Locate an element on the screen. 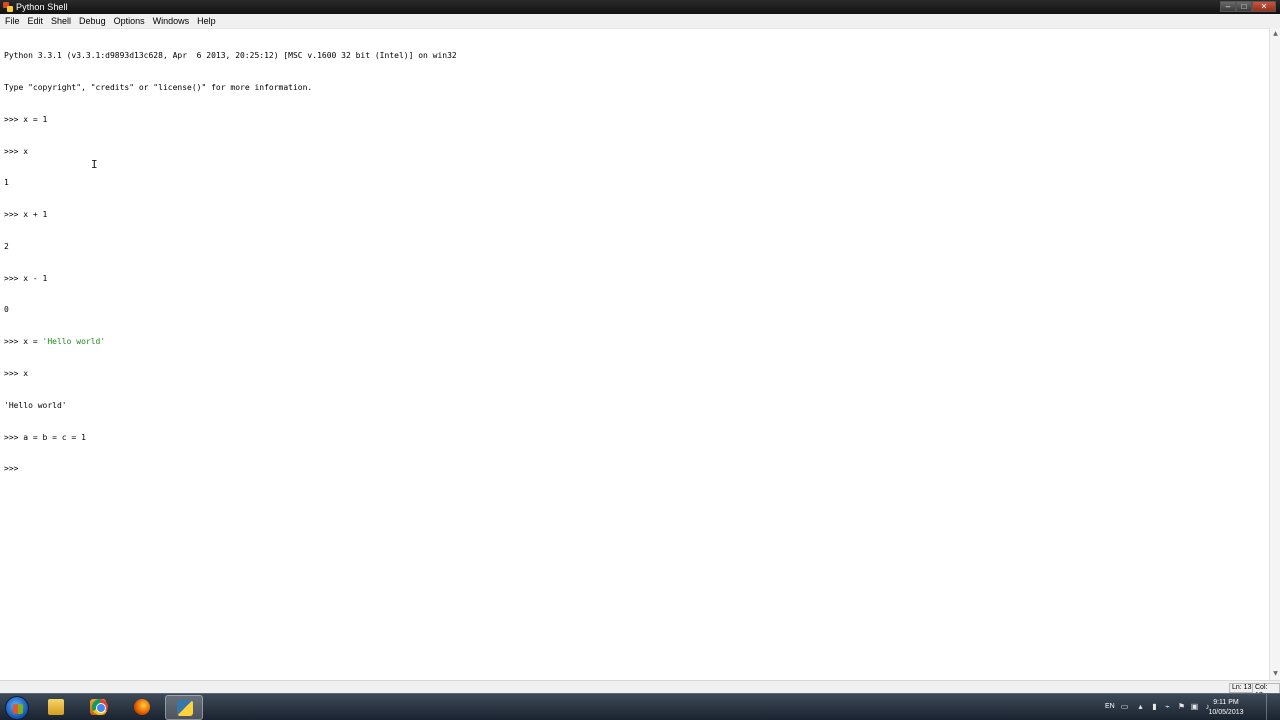 The height and width of the screenshot is (720, 1280). system-tray: EN ▭ ▴ ▮ ⌁ ⚑ ▣ ♪ 9:11 PM 10/05/2013 is located at coordinates (1190, 707).